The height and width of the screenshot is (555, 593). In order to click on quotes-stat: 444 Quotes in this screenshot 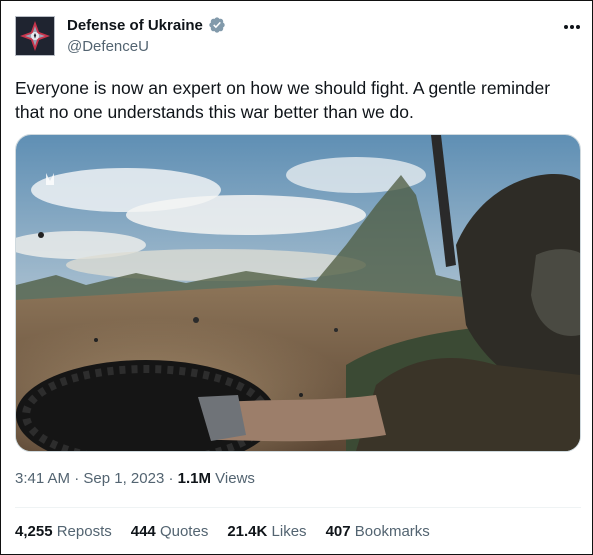, I will do `click(170, 531)`.